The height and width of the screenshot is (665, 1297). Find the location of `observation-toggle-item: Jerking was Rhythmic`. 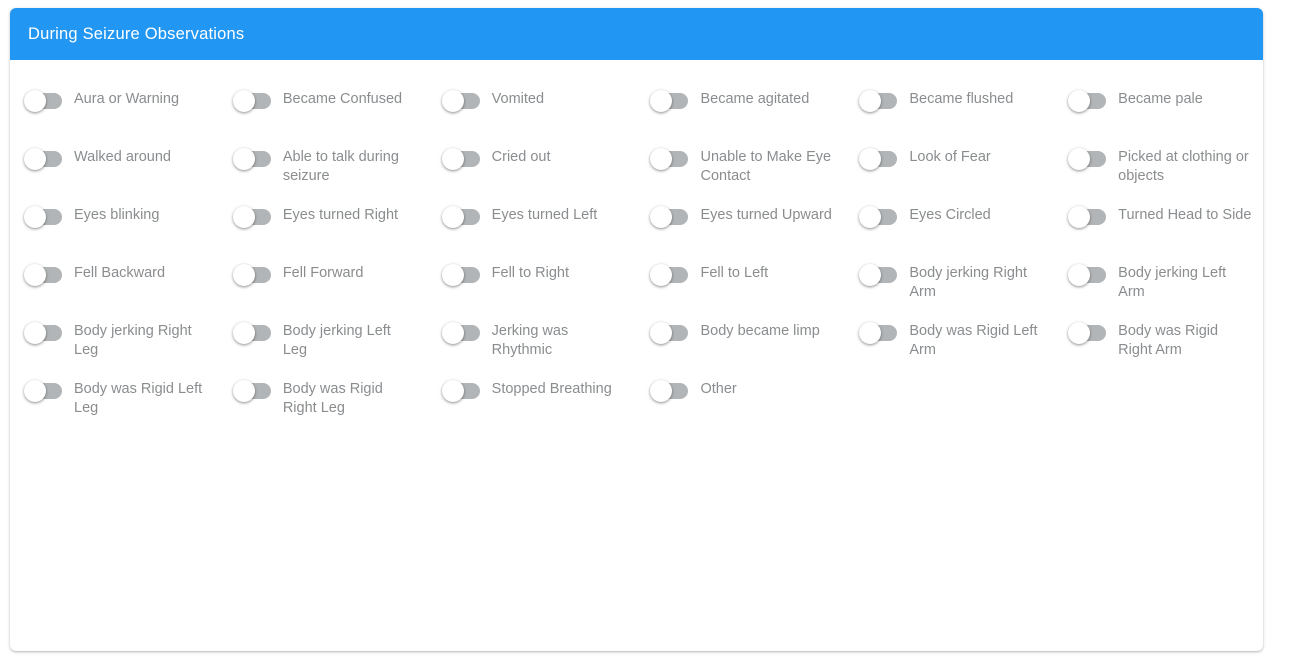

observation-toggle-item: Jerking was Rhythmic is located at coordinates (532, 347).